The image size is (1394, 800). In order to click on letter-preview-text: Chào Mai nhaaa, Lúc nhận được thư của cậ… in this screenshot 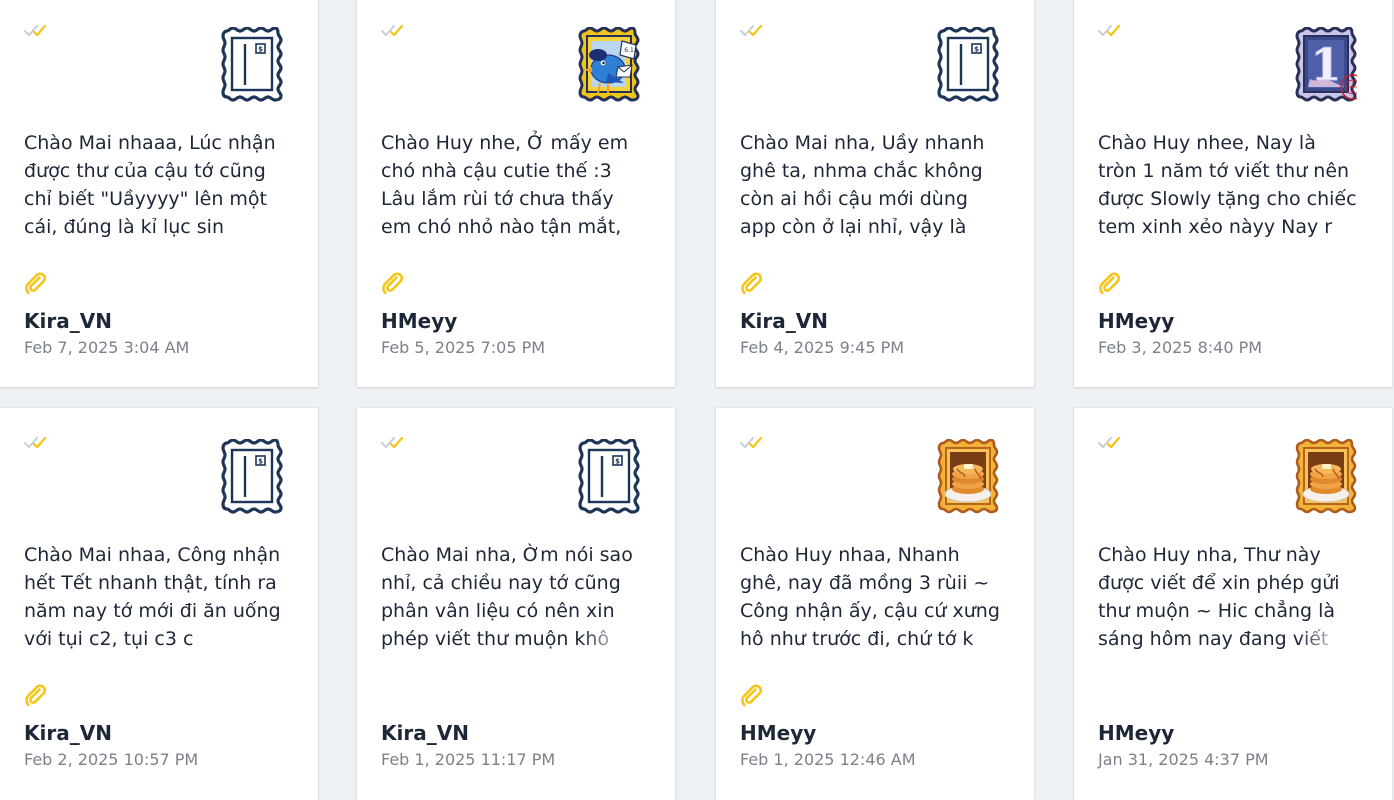, I will do `click(150, 185)`.